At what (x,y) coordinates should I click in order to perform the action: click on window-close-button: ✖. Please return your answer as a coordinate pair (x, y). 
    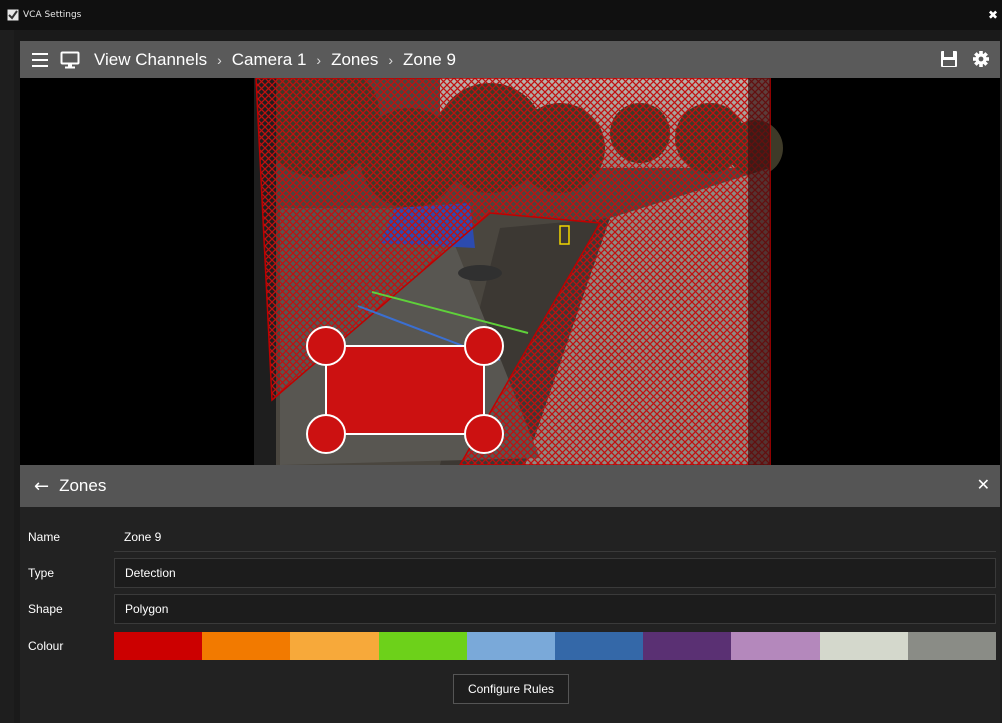
    Looking at the image, I should click on (993, 15).